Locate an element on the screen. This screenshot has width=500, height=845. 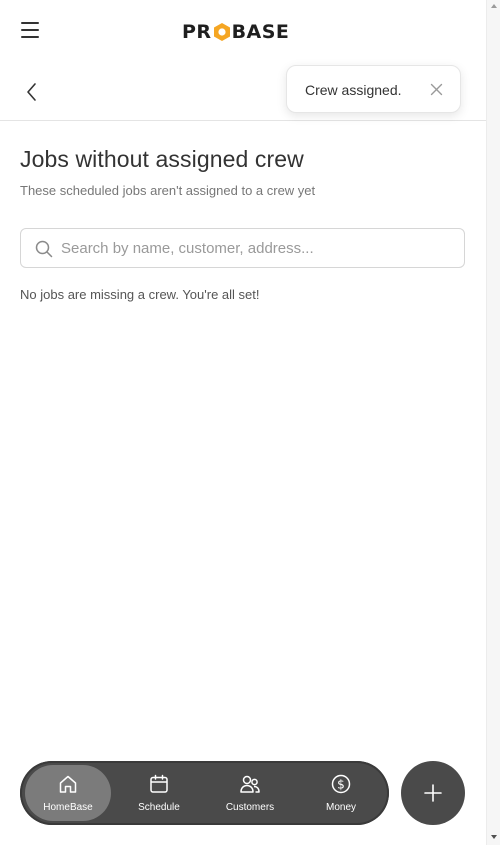
toast-close-button is located at coordinates (436, 89).